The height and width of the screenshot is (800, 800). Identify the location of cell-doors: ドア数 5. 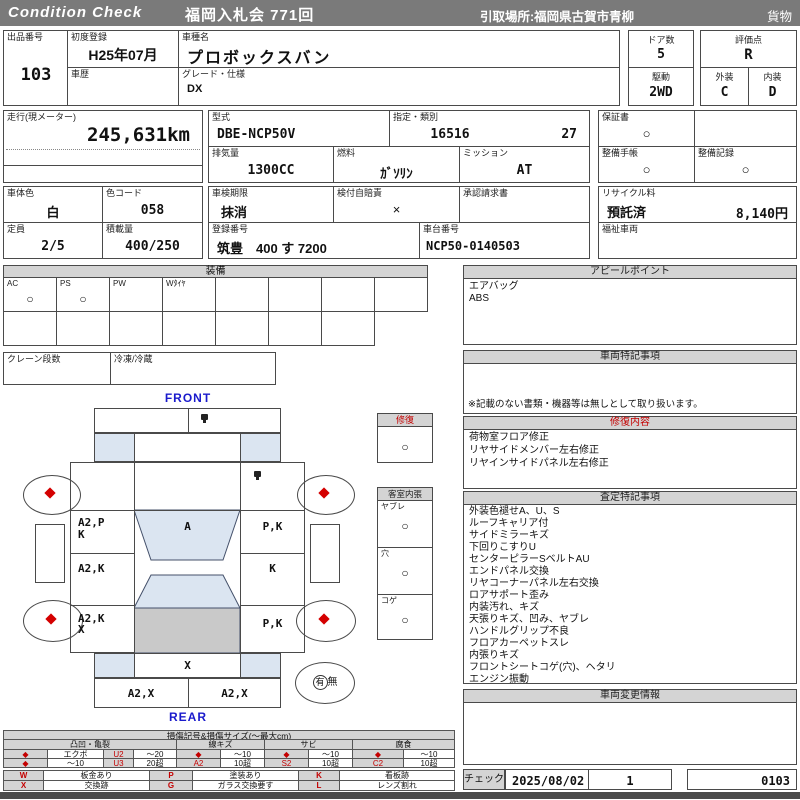
(661, 49).